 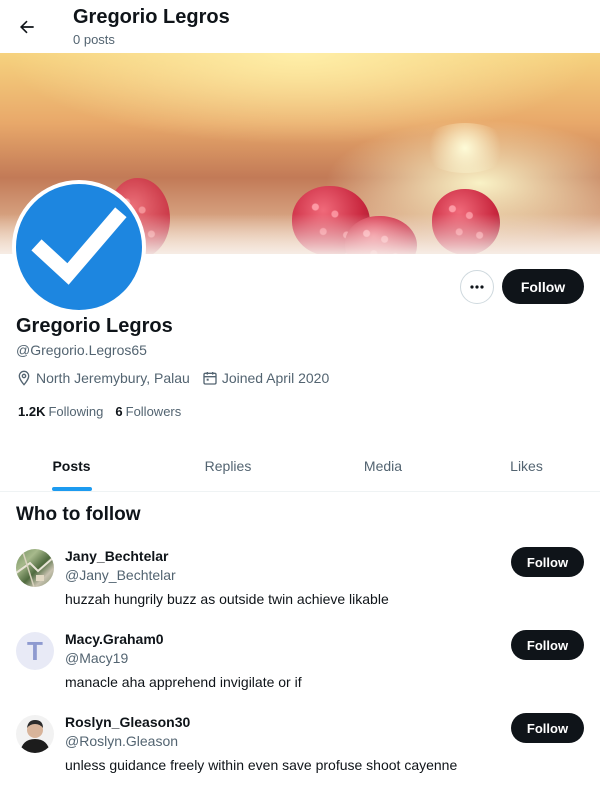 I want to click on following-count: 1.2K, so click(x=32, y=411).